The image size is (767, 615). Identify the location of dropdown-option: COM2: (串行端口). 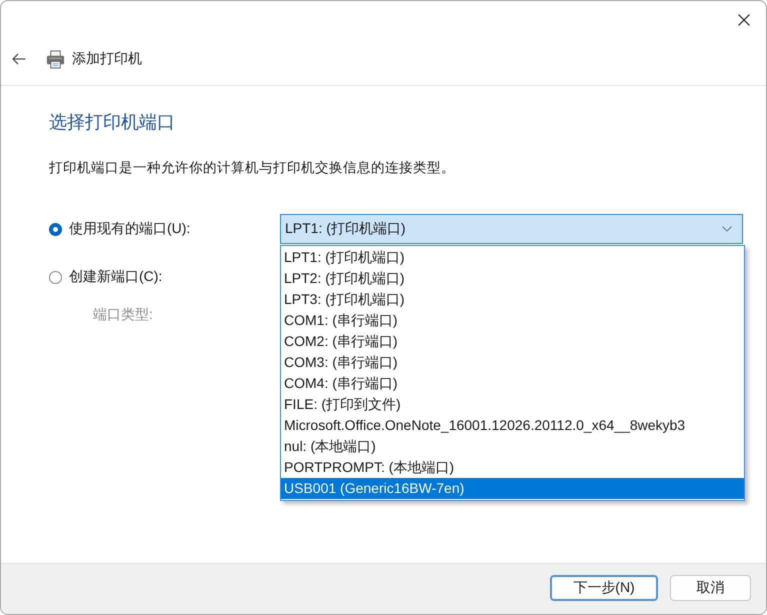
(512, 341).